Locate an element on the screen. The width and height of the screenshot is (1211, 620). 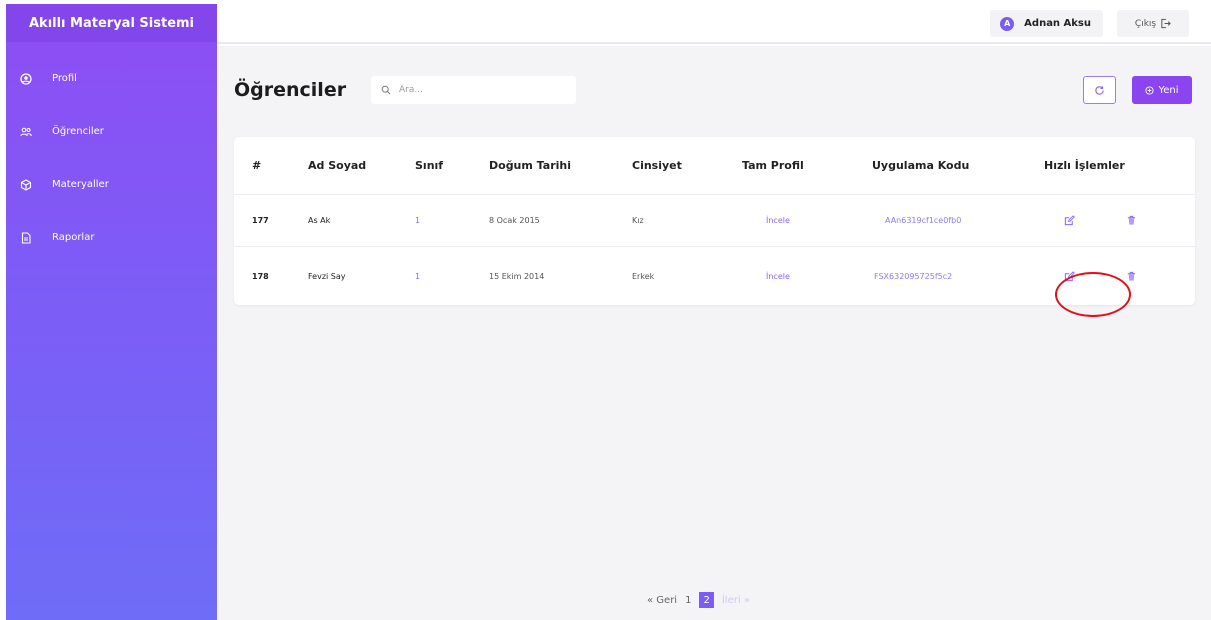
search-icon is located at coordinates (386, 90).